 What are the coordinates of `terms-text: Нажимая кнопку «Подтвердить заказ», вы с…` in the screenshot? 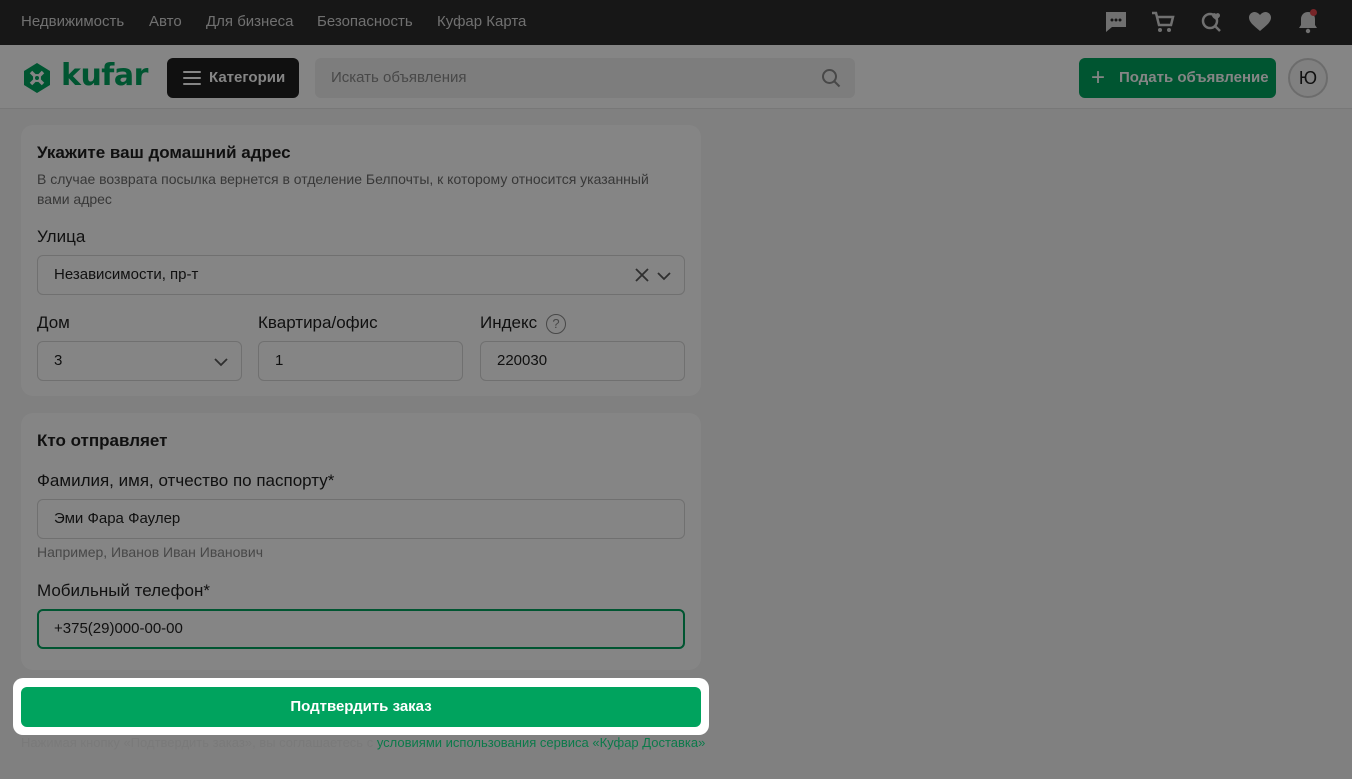 It's located at (199, 742).